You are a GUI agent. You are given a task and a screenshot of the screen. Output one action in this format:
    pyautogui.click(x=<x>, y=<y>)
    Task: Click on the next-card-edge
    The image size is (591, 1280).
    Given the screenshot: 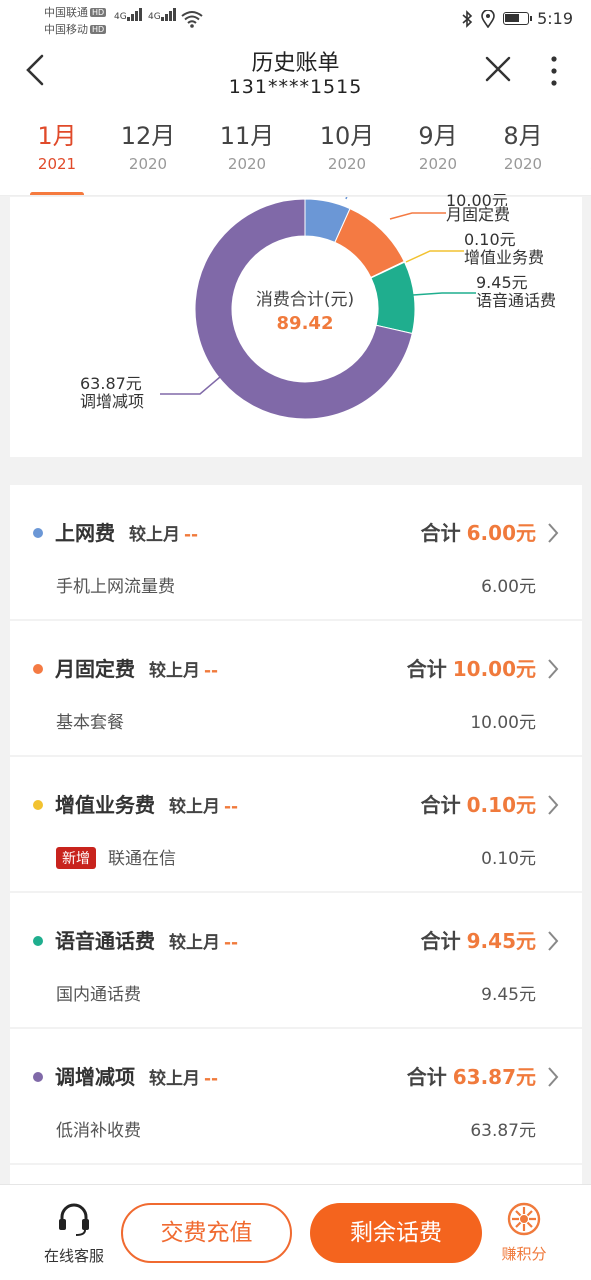 What is the action you would take?
    pyautogui.click(x=296, y=1175)
    